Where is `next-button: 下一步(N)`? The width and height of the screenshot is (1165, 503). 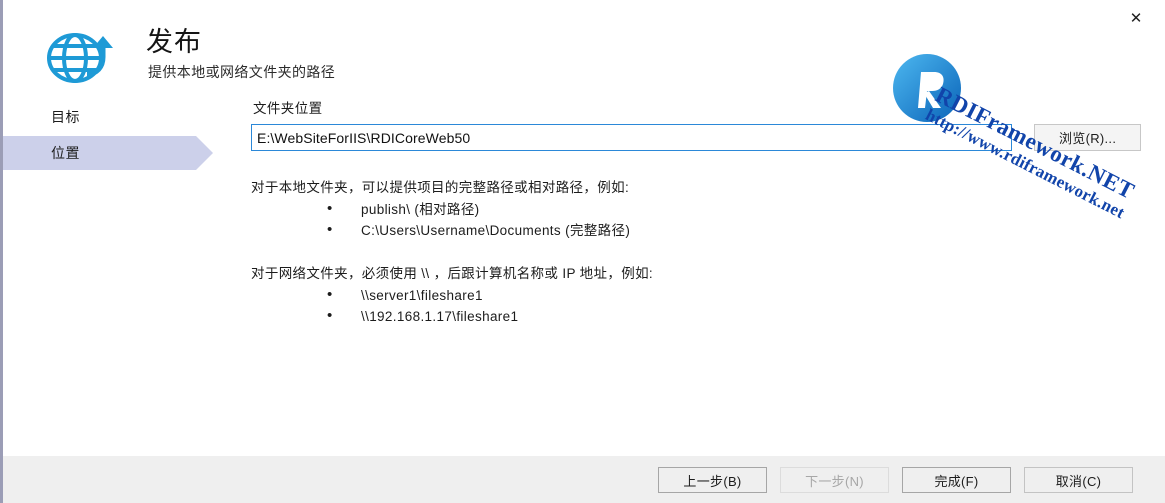
next-button: 下一步(N) is located at coordinates (834, 480).